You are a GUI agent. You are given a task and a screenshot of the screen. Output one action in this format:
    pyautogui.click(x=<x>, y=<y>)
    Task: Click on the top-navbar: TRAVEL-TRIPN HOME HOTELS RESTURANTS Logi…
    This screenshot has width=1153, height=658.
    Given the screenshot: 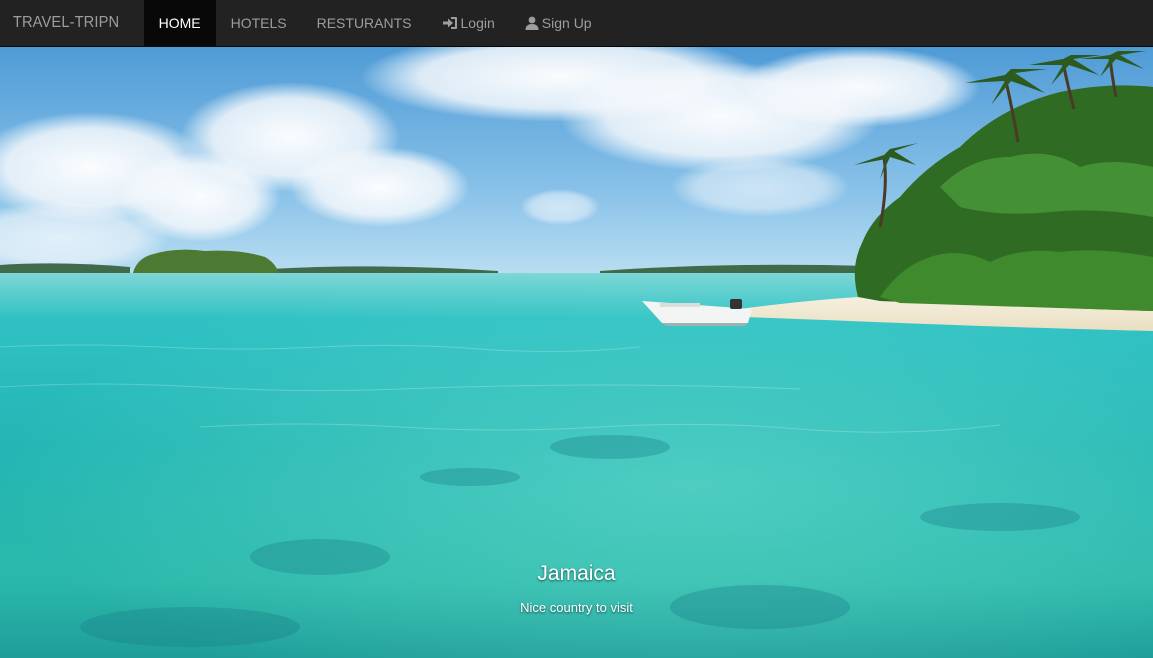 What is the action you would take?
    pyautogui.click(x=576, y=23)
    